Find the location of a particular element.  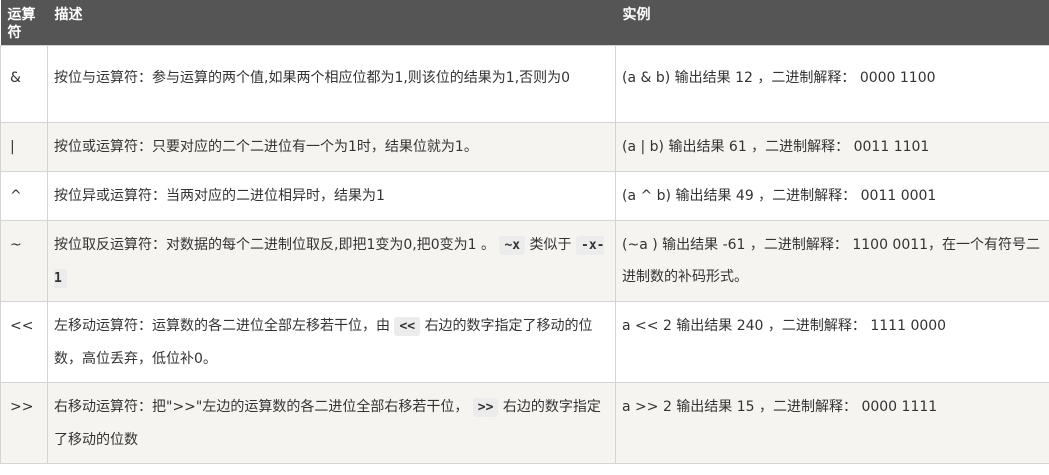

example-cell: a << 2 输出结果 240 ，二进制解释： 1111 0000 is located at coordinates (832, 341).